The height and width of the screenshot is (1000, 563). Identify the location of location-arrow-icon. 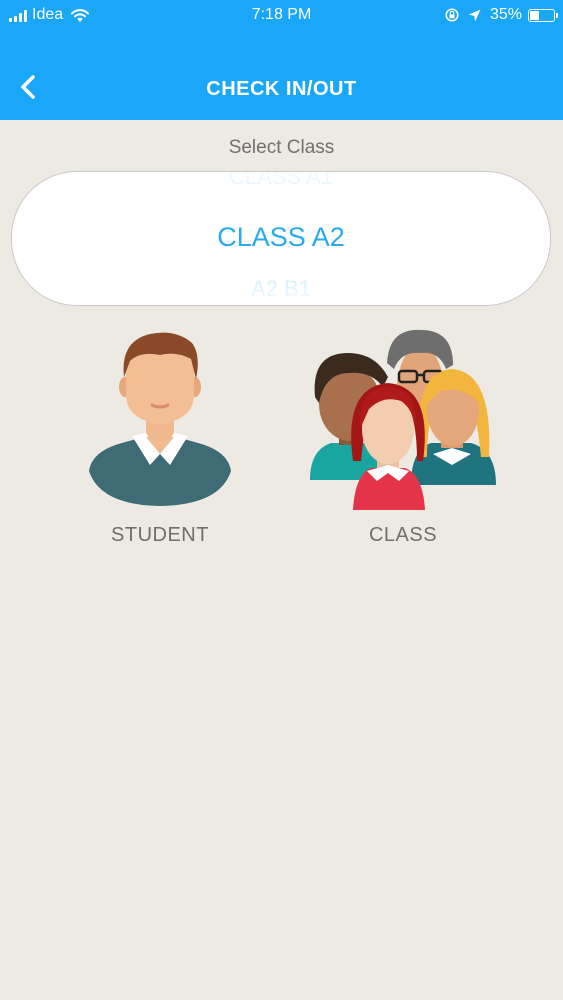
(474, 15).